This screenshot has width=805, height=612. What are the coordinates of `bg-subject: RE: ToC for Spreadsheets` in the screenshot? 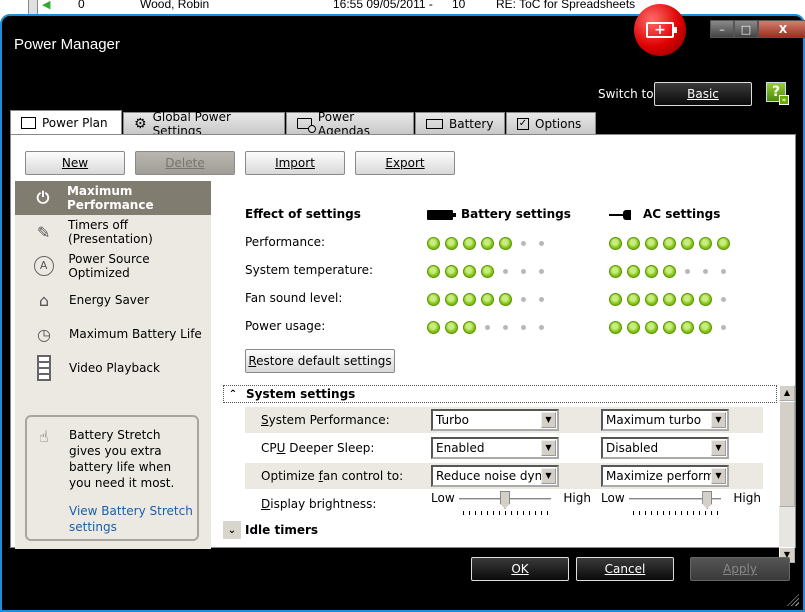 It's located at (566, 5).